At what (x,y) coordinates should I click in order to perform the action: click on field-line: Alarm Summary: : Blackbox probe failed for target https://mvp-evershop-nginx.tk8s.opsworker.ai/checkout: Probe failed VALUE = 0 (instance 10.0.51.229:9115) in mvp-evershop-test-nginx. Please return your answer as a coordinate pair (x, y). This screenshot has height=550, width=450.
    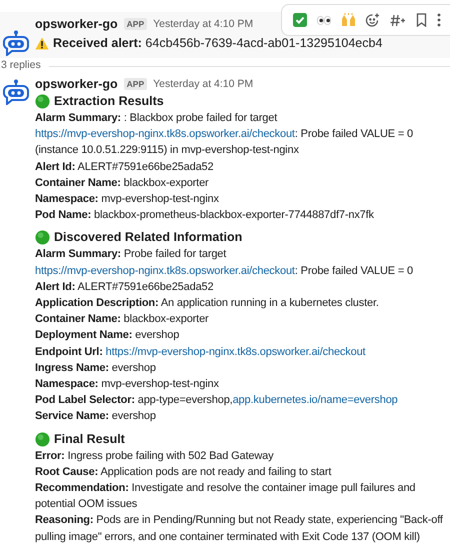
    Looking at the image, I should click on (224, 134).